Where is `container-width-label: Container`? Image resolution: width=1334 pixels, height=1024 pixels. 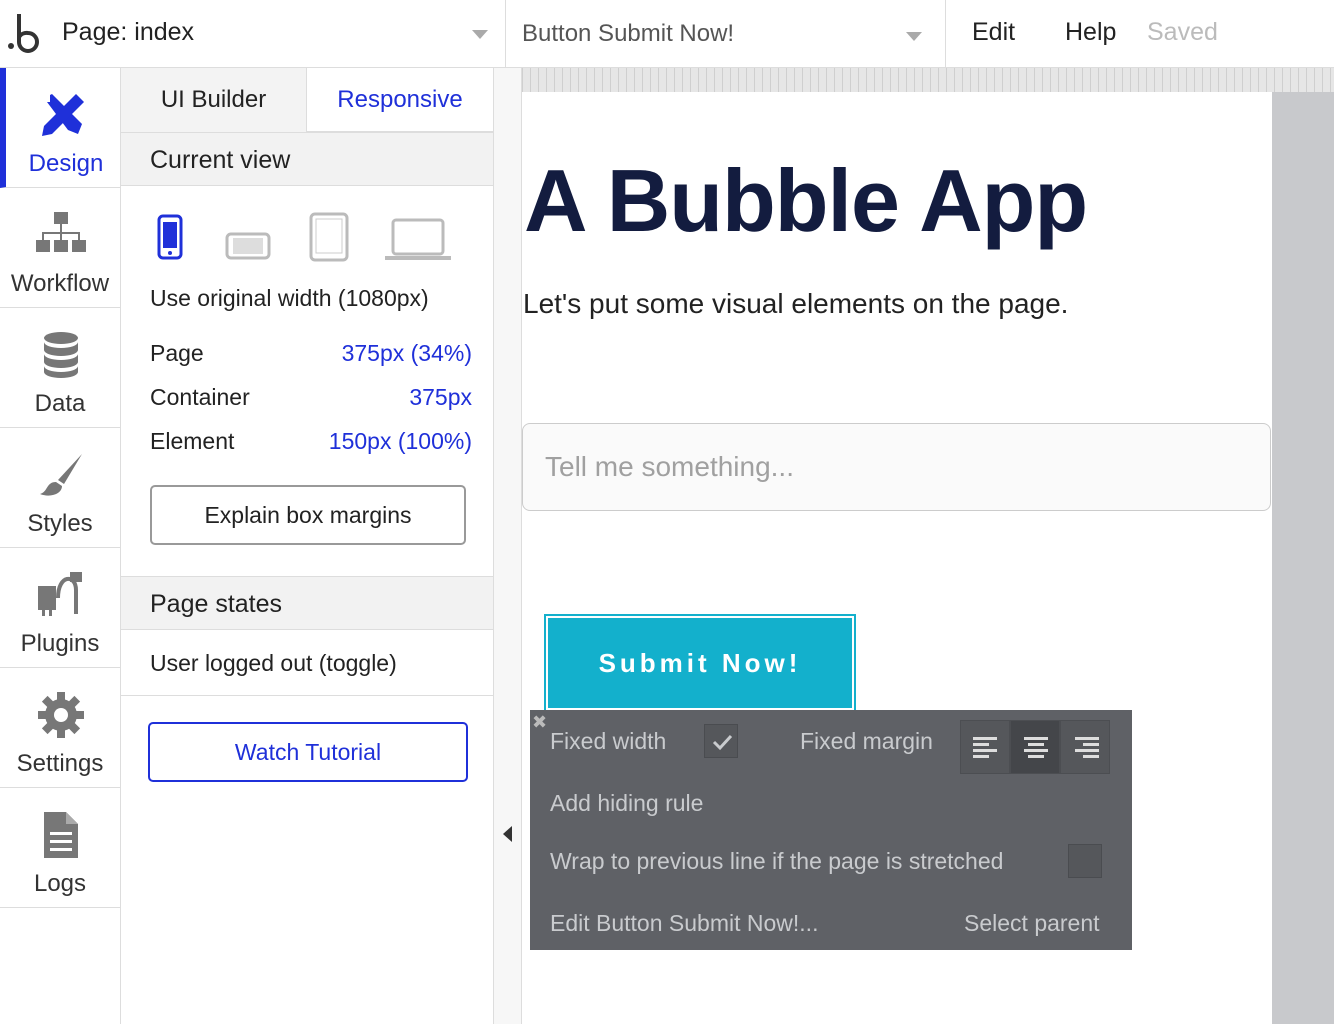 container-width-label: Container is located at coordinates (200, 397).